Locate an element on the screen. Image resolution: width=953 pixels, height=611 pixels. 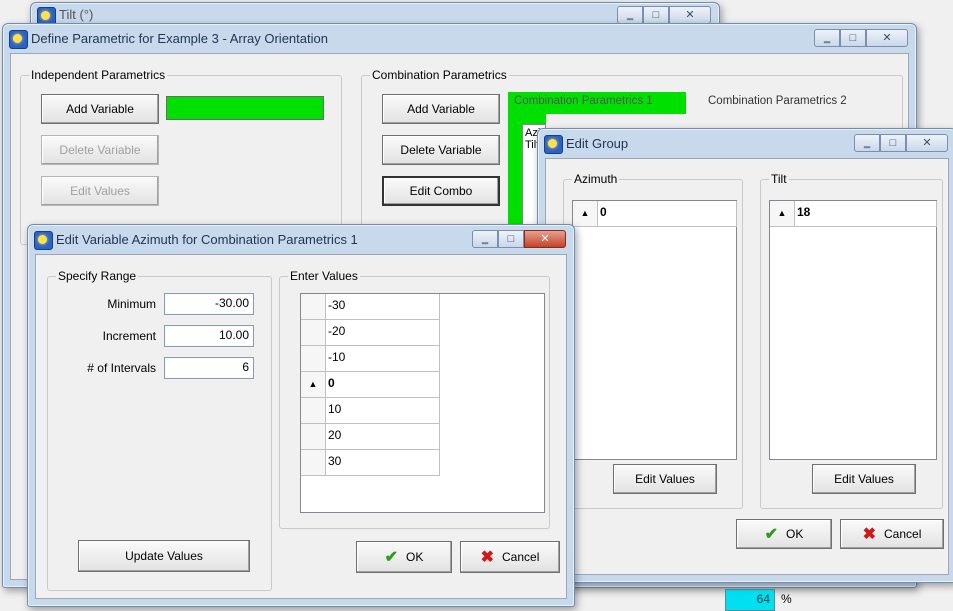
increment-label: Increment is located at coordinates (129, 336).